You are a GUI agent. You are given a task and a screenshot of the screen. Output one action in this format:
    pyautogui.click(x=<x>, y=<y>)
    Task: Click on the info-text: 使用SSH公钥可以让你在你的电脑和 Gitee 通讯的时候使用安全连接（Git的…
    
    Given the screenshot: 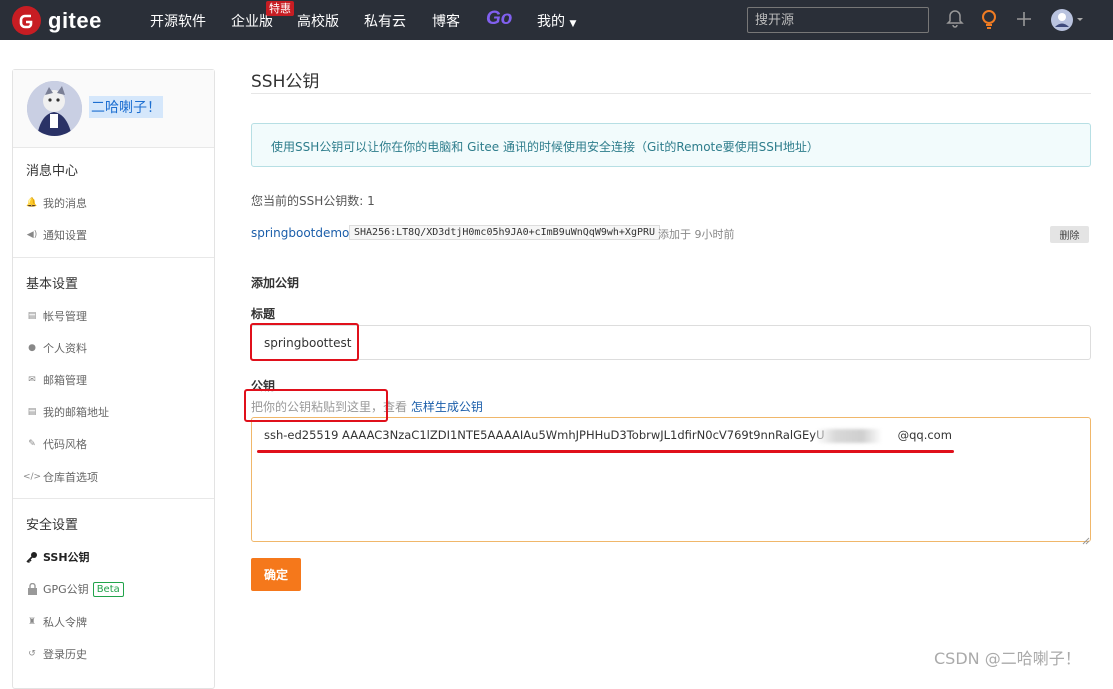 What is the action you would take?
    pyautogui.click(x=545, y=147)
    